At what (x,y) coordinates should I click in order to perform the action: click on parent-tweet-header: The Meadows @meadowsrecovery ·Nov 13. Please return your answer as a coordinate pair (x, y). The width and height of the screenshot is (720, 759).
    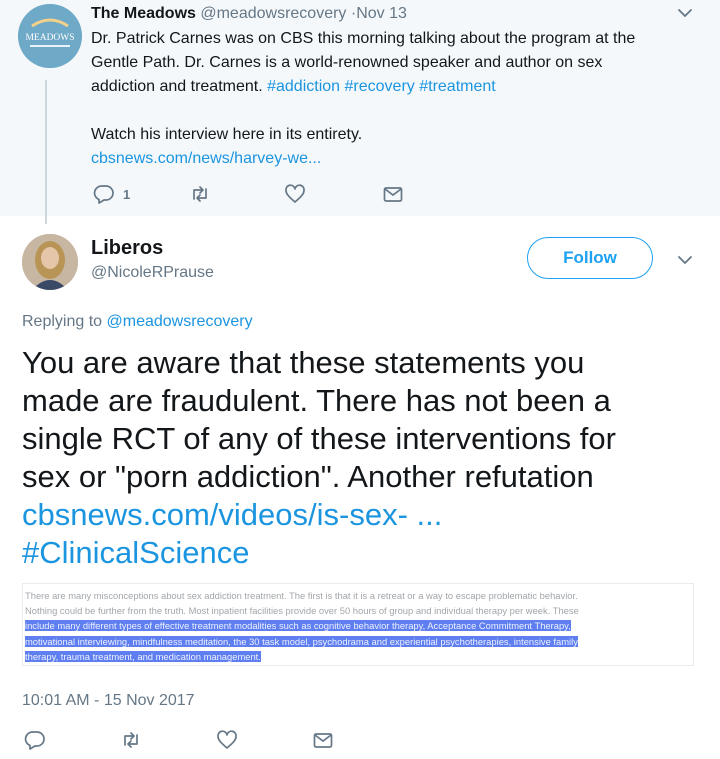
    Looking at the image, I should click on (249, 13).